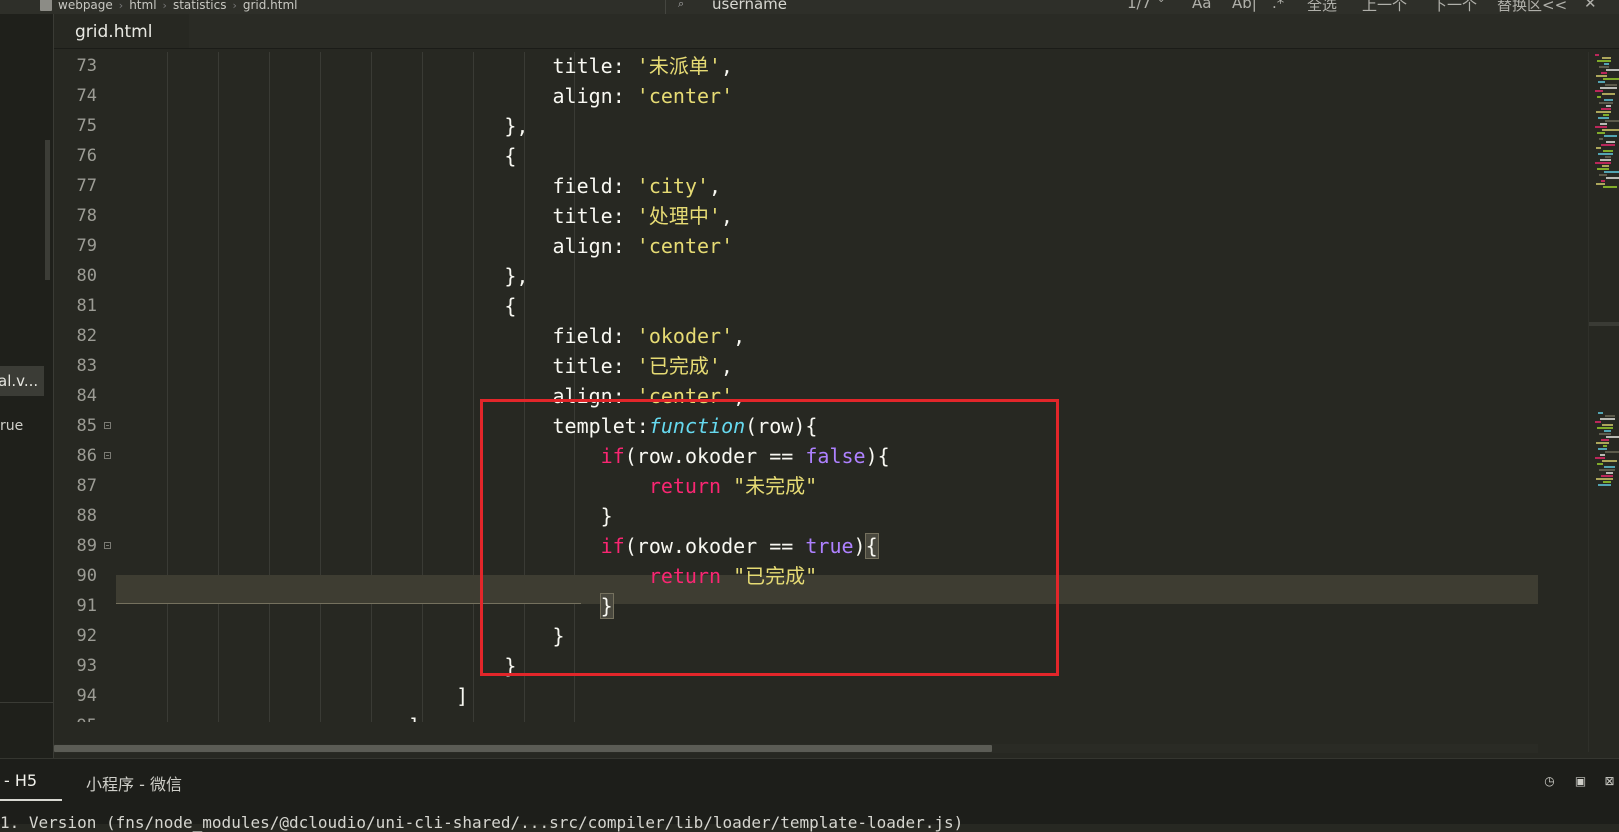 Image resolution: width=1619 pixels, height=832 pixels. What do you see at coordinates (275, 718) in the screenshot?
I see `code-token: ],` at bounding box center [275, 718].